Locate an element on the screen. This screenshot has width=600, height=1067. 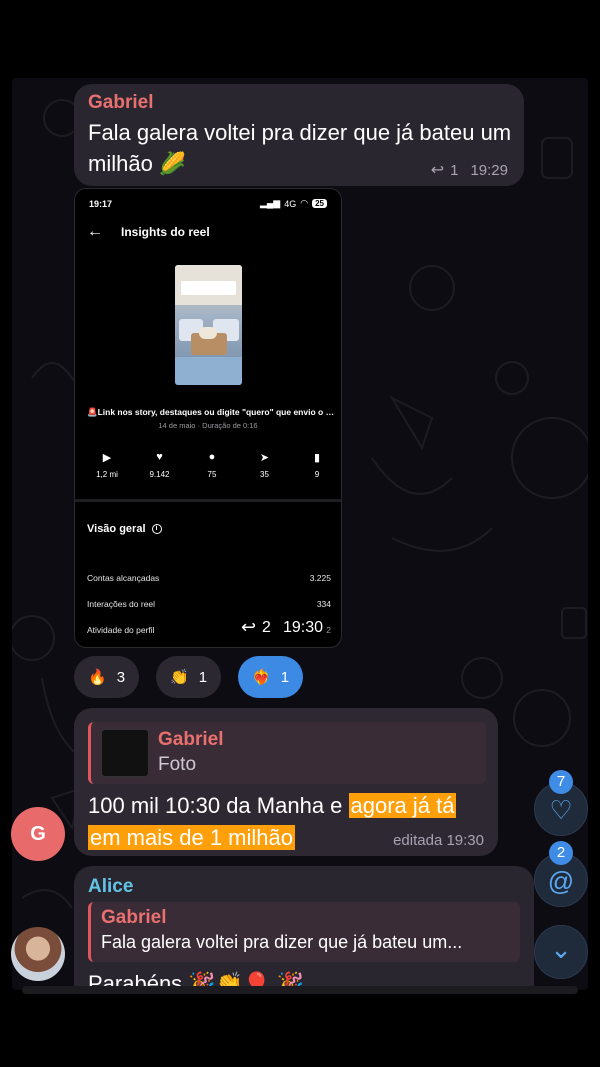
reply-count: 2 is located at coordinates (266, 628).